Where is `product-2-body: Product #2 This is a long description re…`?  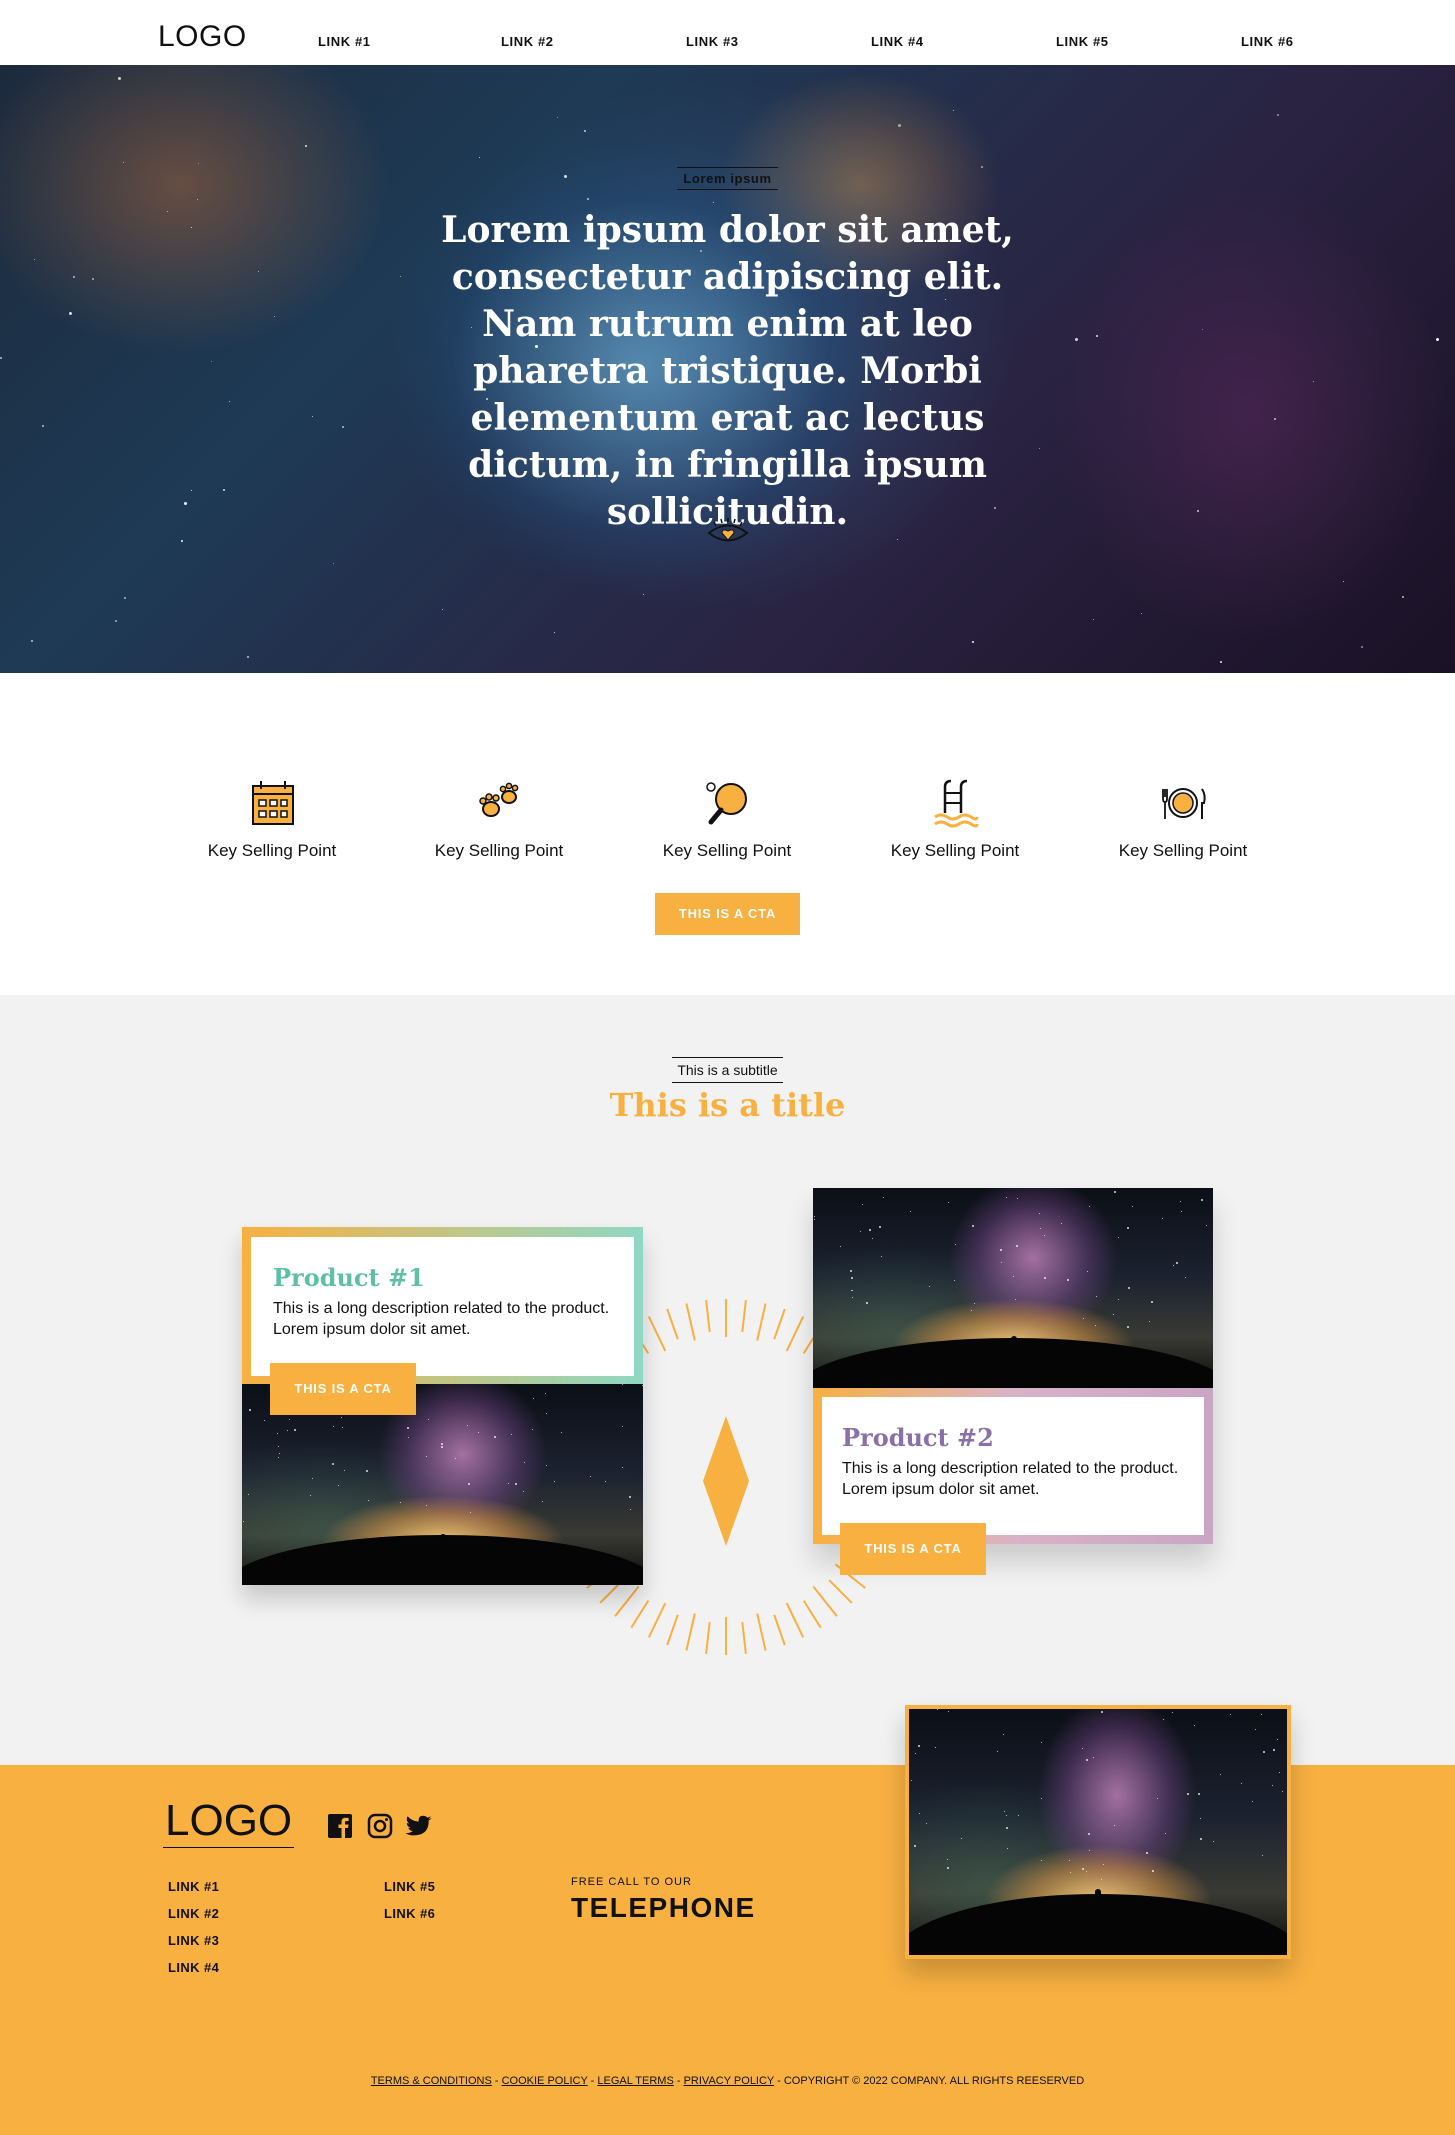 product-2-body: Product #2 This is a long description re… is located at coordinates (1013, 1466).